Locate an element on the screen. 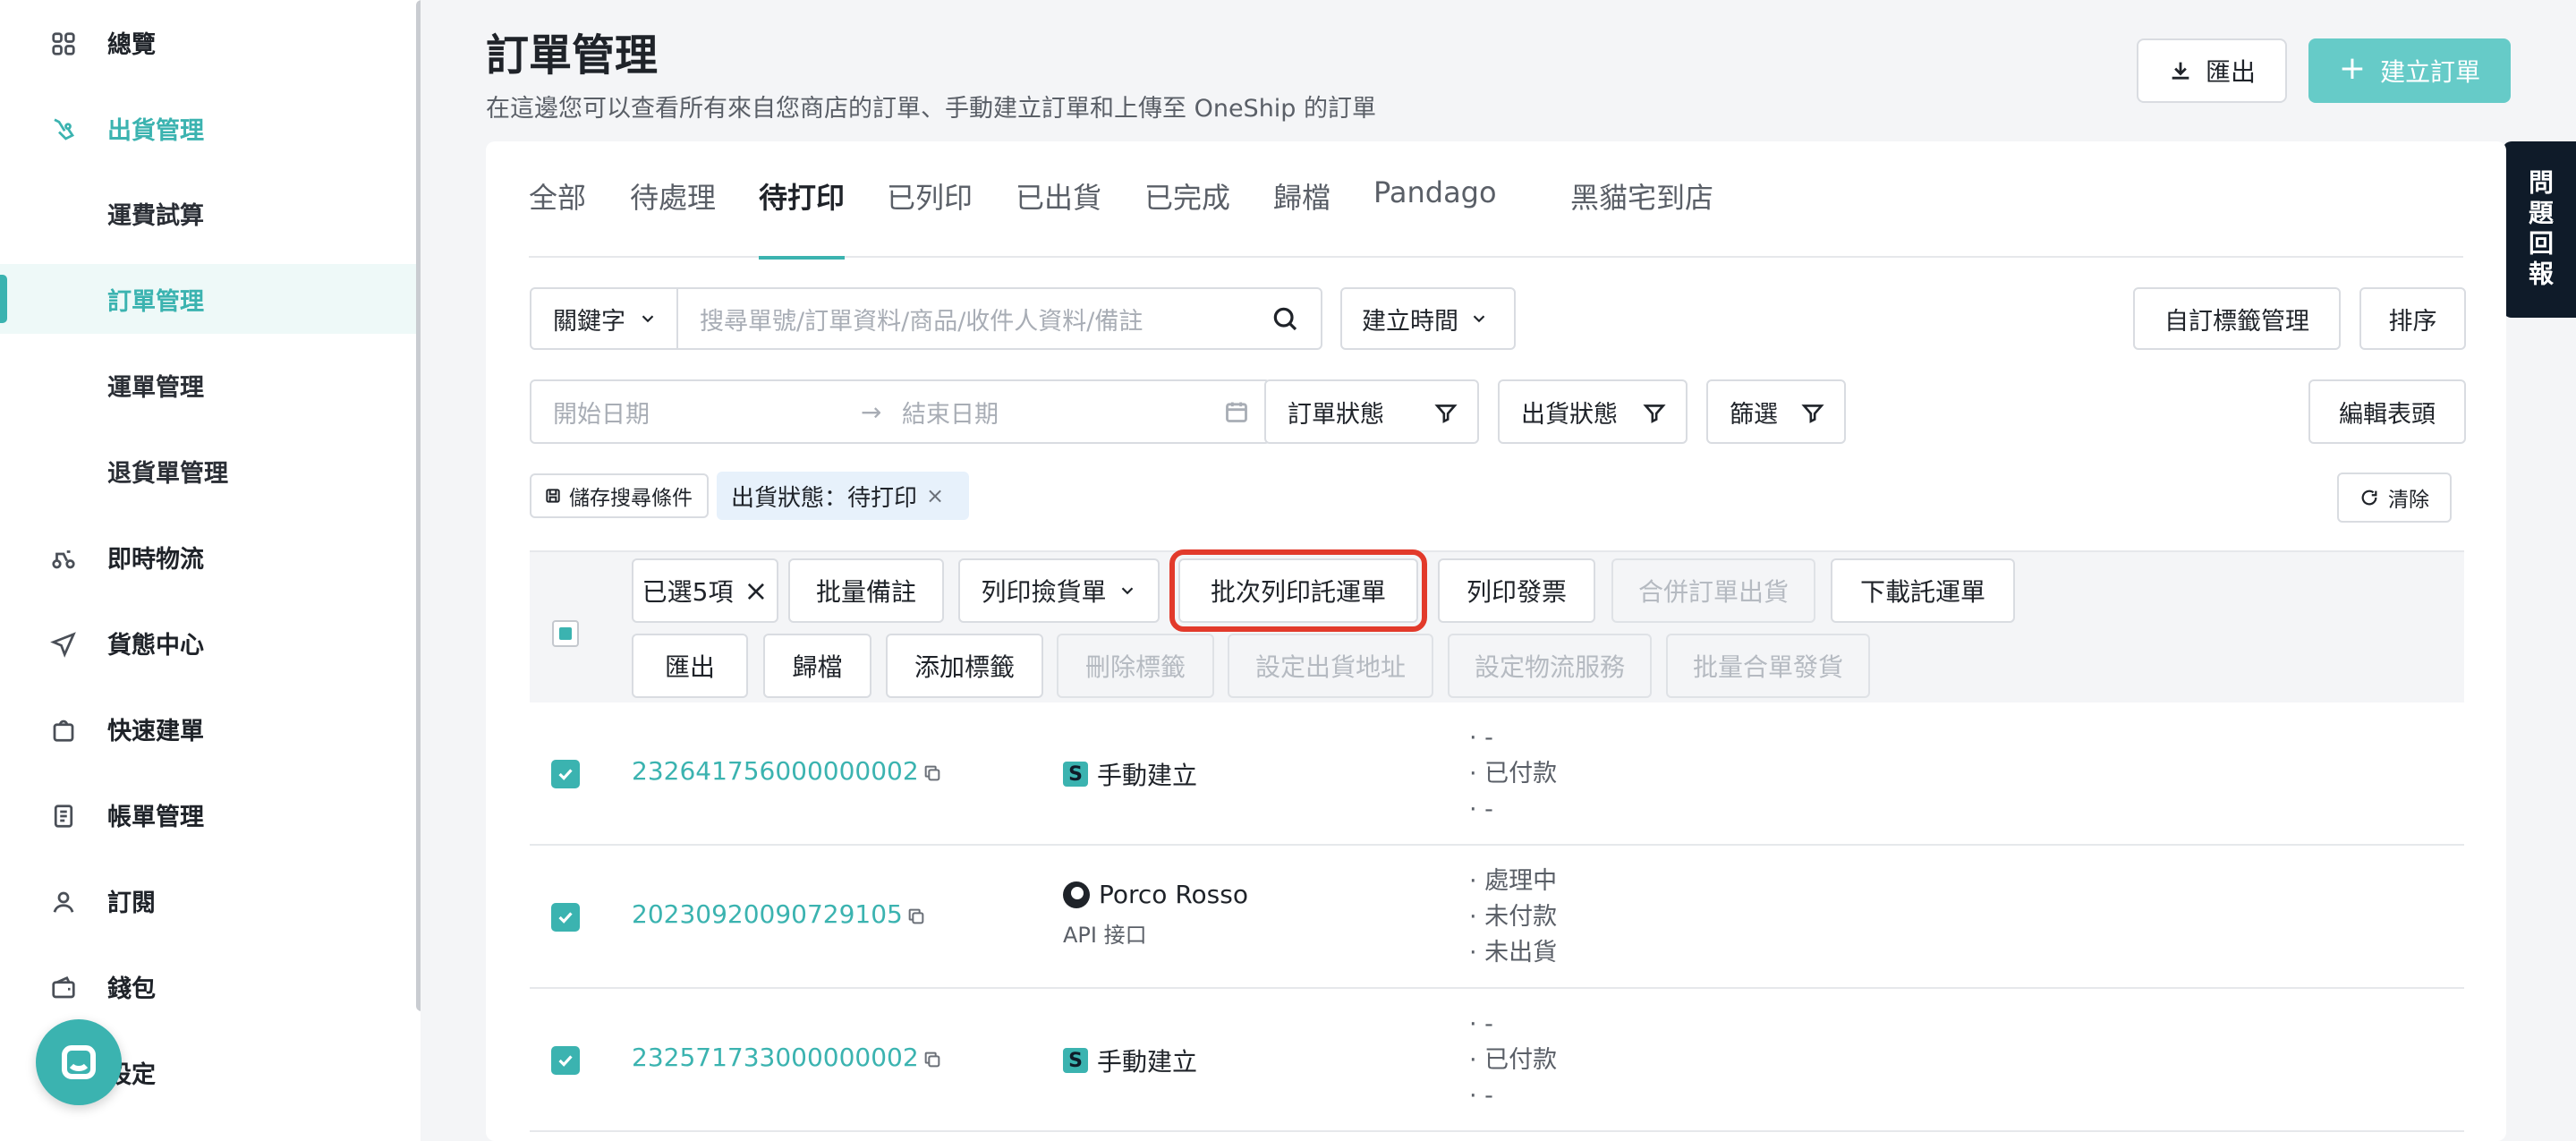  tab-to-print: 待打印 is located at coordinates (802, 217).